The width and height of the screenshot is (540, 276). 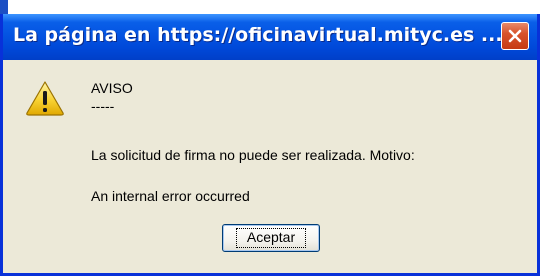 I want to click on alert-message-line-2: An internal error occurred, so click(x=170, y=196).